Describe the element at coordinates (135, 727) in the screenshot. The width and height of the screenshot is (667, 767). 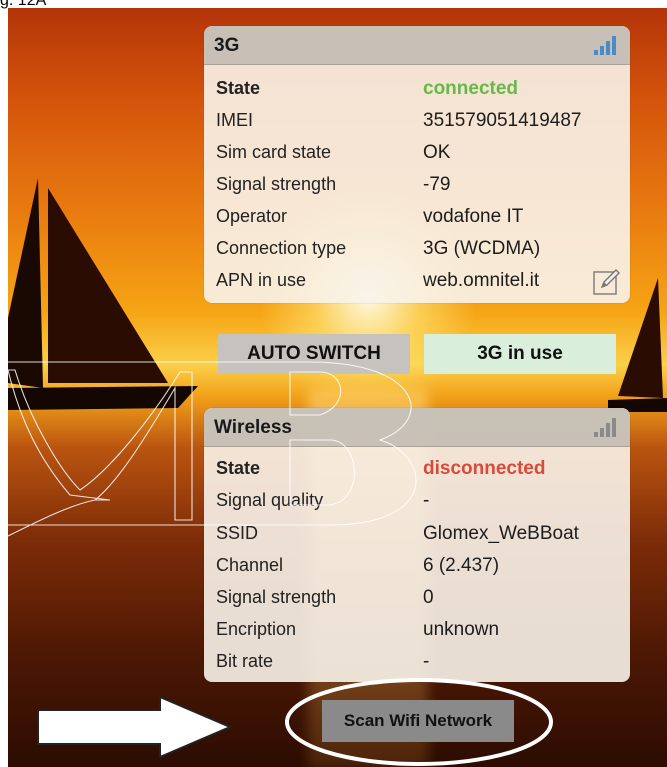
I see `right-arrow-icon` at that location.